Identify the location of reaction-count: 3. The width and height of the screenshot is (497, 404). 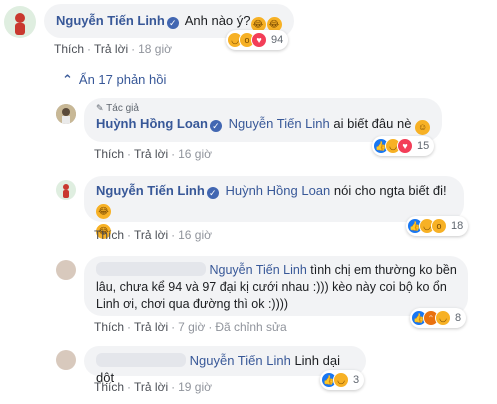
(356, 380).